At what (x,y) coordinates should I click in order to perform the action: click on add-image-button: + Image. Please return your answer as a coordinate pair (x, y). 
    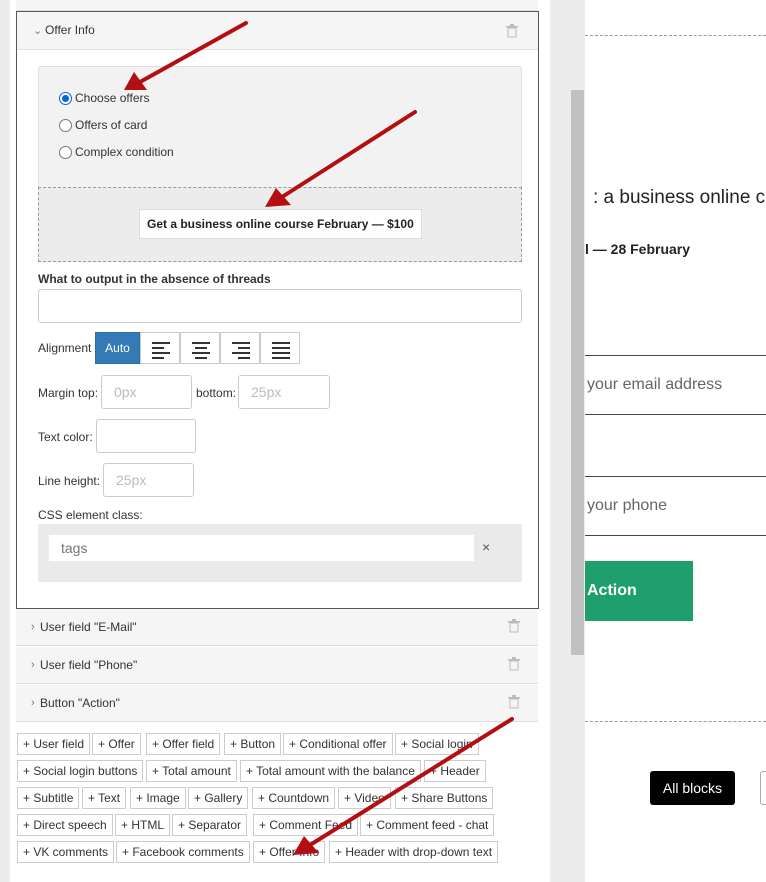
    Looking at the image, I should click on (158, 798).